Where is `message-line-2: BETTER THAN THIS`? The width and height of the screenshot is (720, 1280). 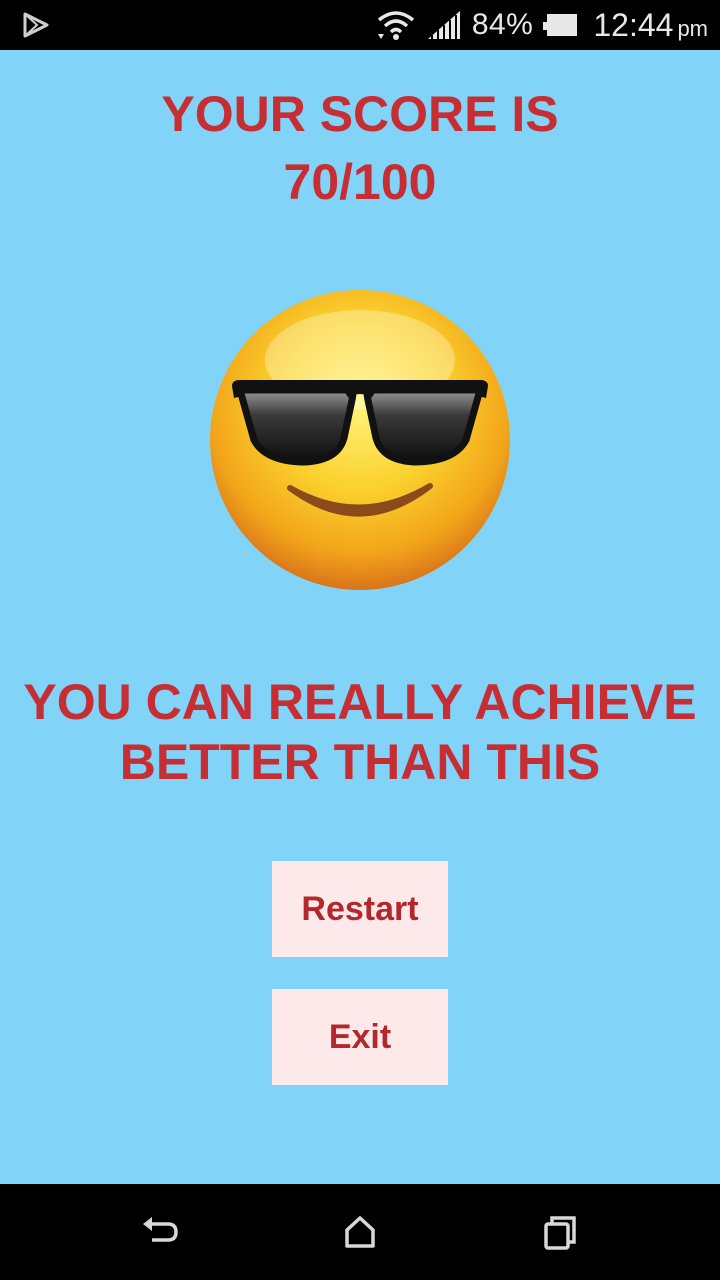
message-line-2: BETTER THAN THIS is located at coordinates (360, 762).